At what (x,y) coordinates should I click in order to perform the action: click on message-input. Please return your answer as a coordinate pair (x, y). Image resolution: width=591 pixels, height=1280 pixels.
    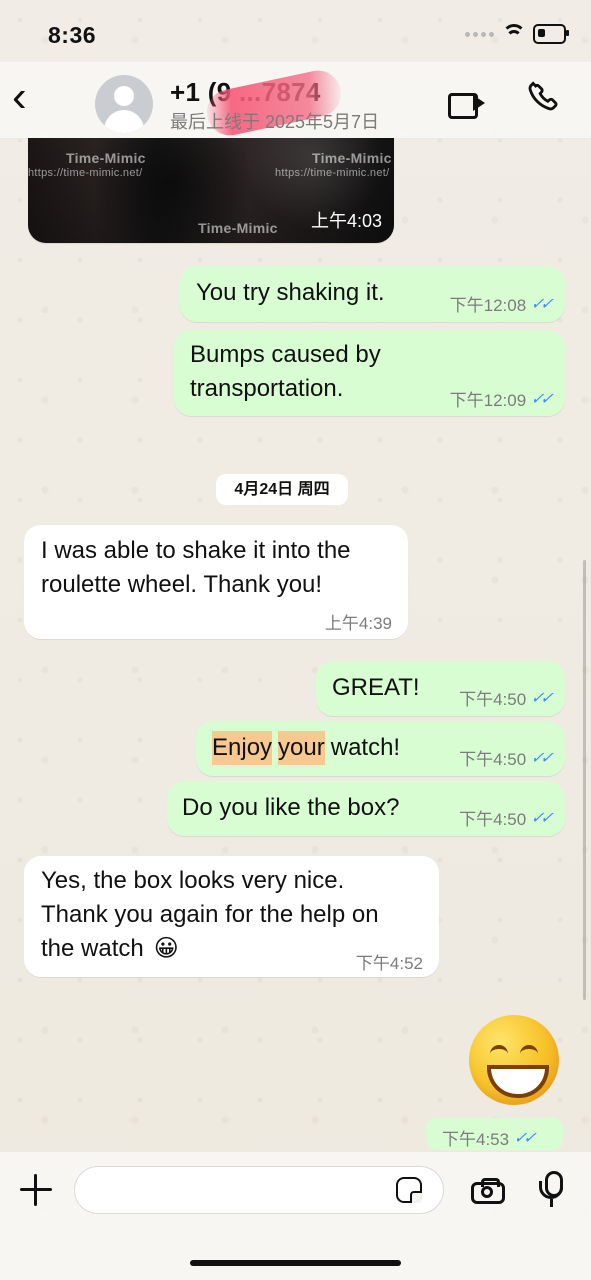
    Looking at the image, I should click on (259, 1190).